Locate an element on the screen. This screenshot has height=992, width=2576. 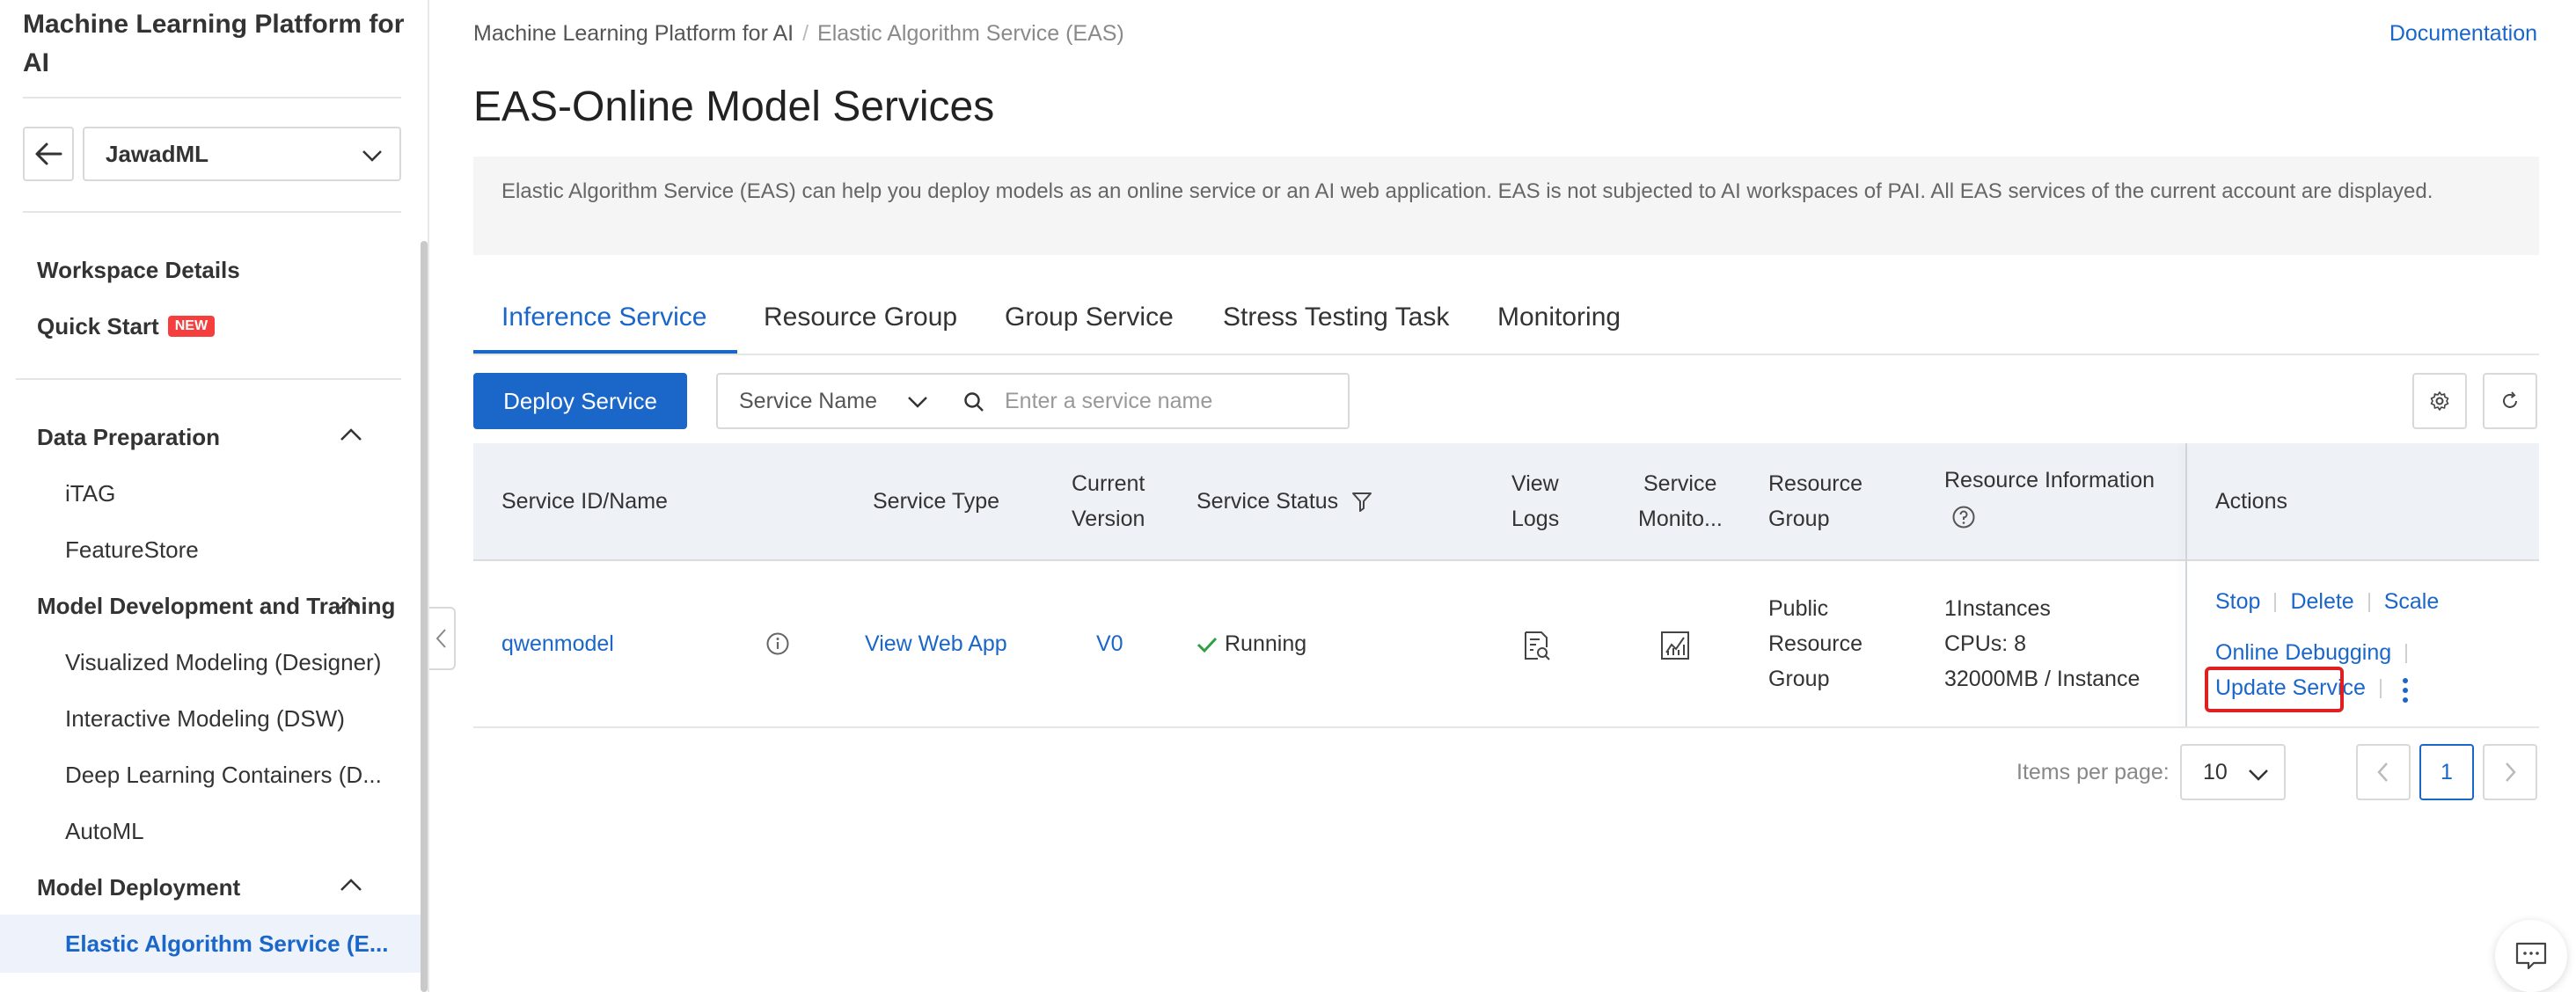
back-button is located at coordinates (48, 154).